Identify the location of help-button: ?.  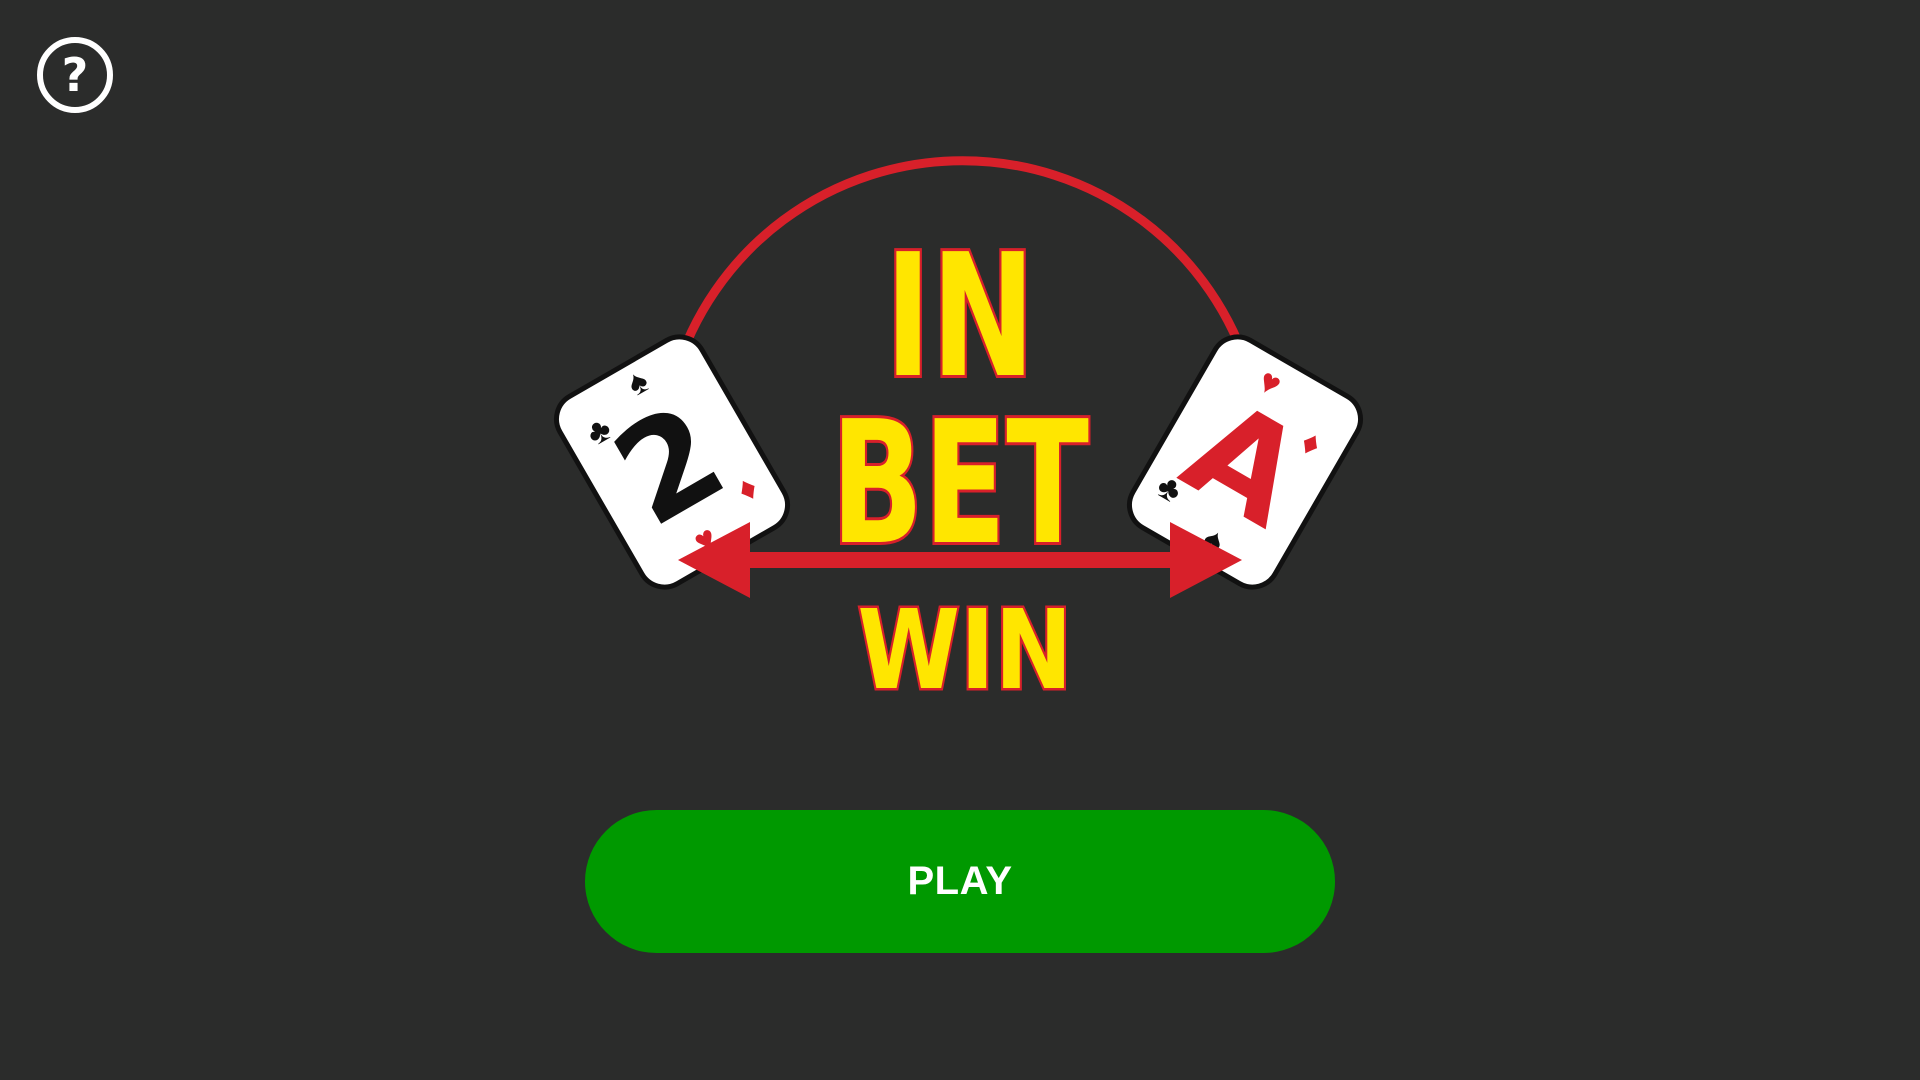
(75, 75).